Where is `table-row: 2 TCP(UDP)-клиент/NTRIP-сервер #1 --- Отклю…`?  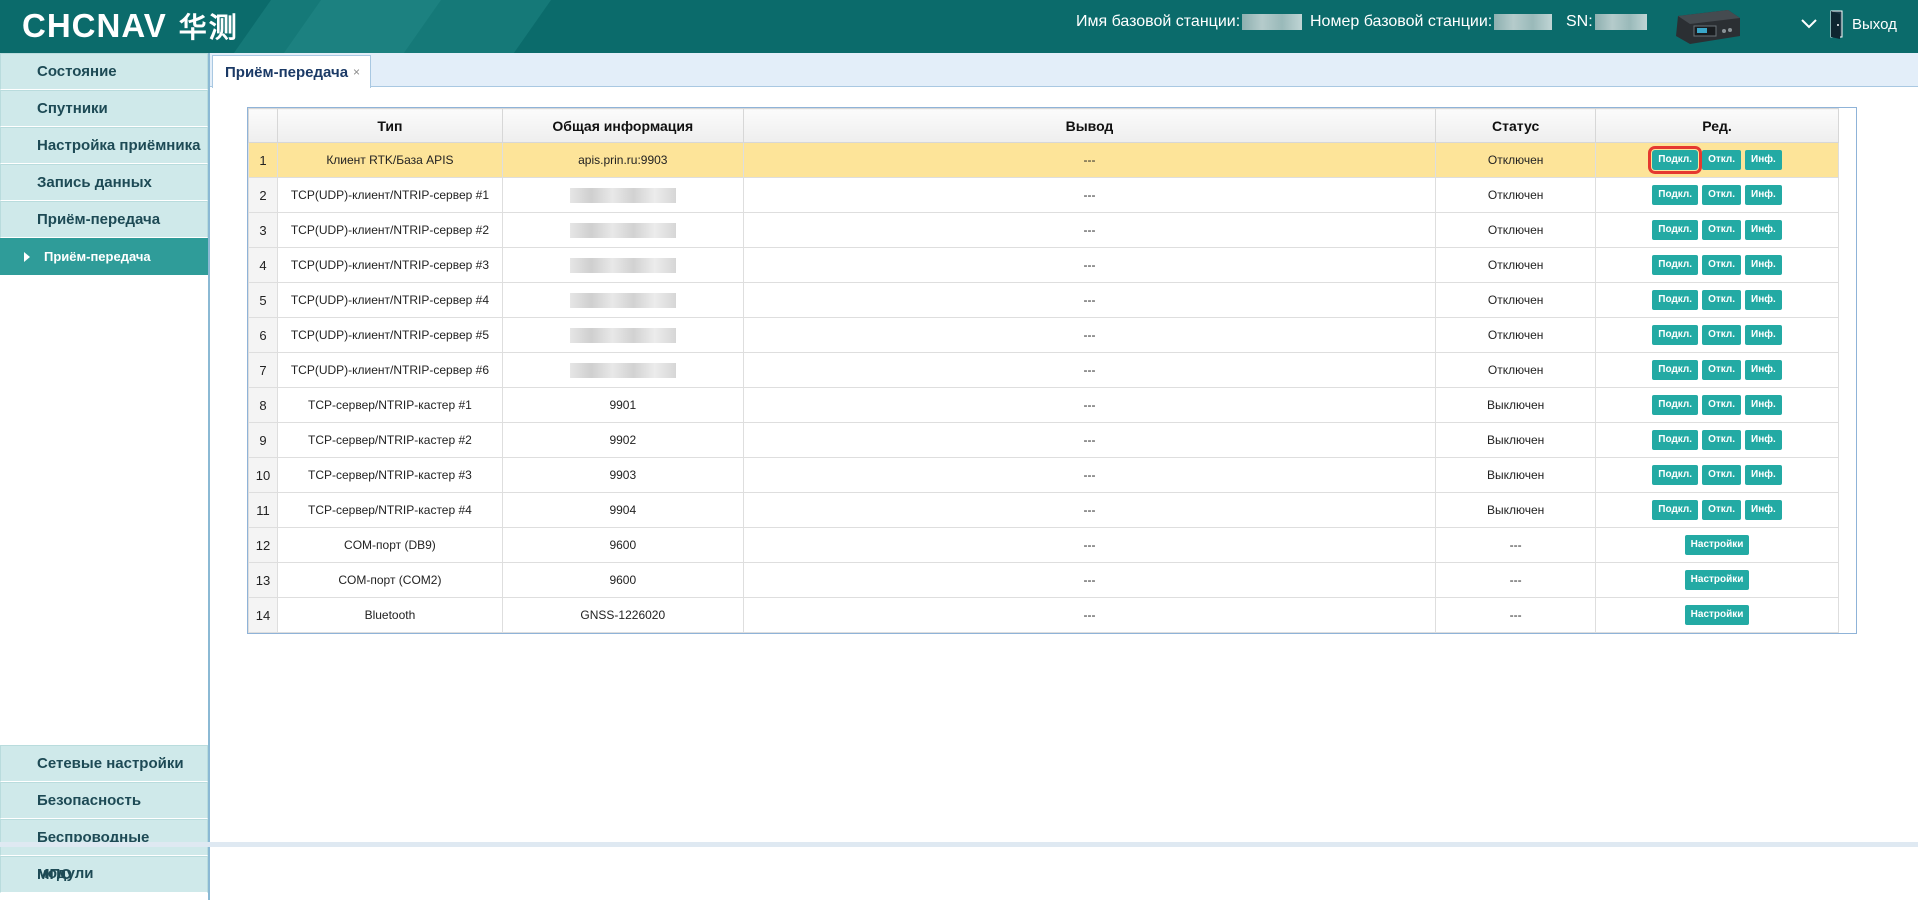
table-row: 2 TCP(UDP)-клиент/NTRIP-сервер #1 --- Отклю… is located at coordinates (1043, 195).